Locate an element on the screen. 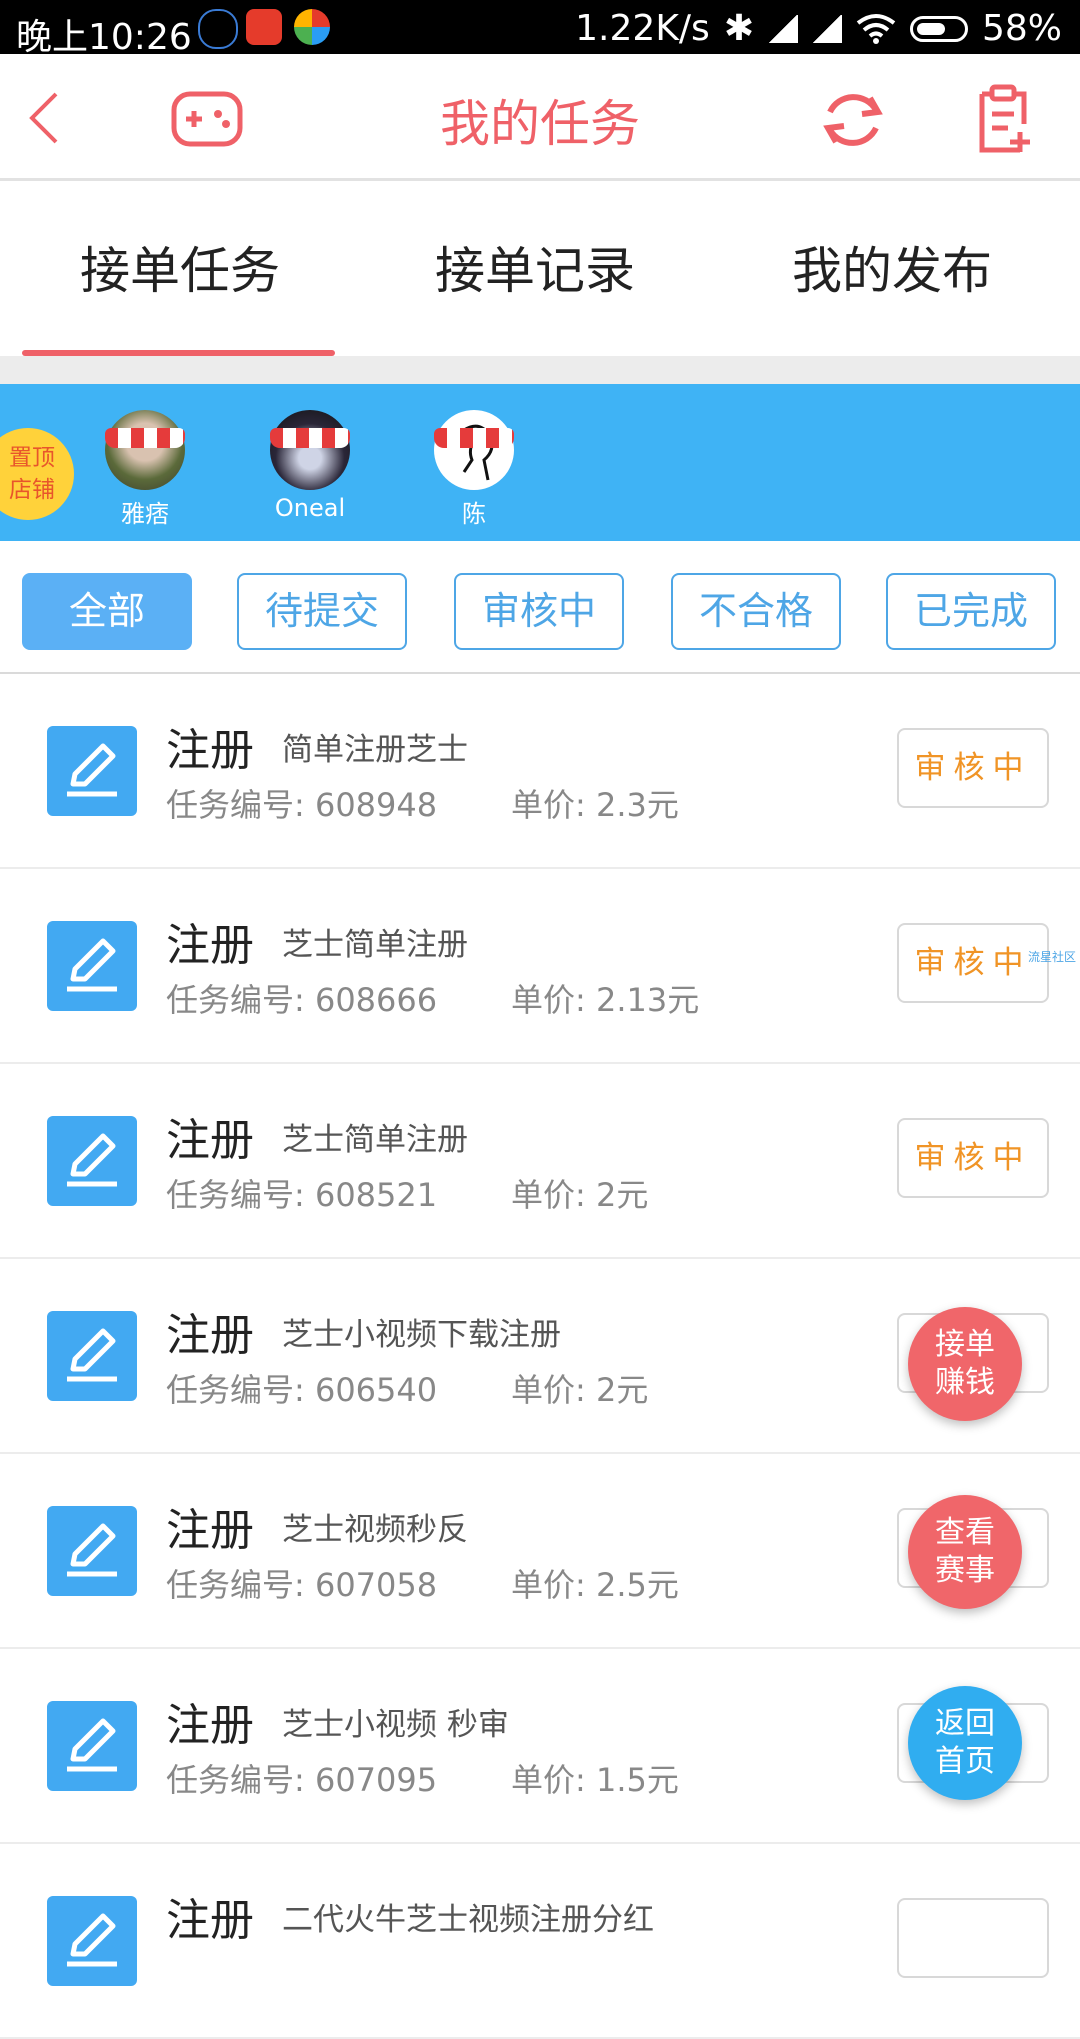 The width and height of the screenshot is (1080, 2039). pinned-shop-badge: 置顶 店铺 is located at coordinates (37, 474).